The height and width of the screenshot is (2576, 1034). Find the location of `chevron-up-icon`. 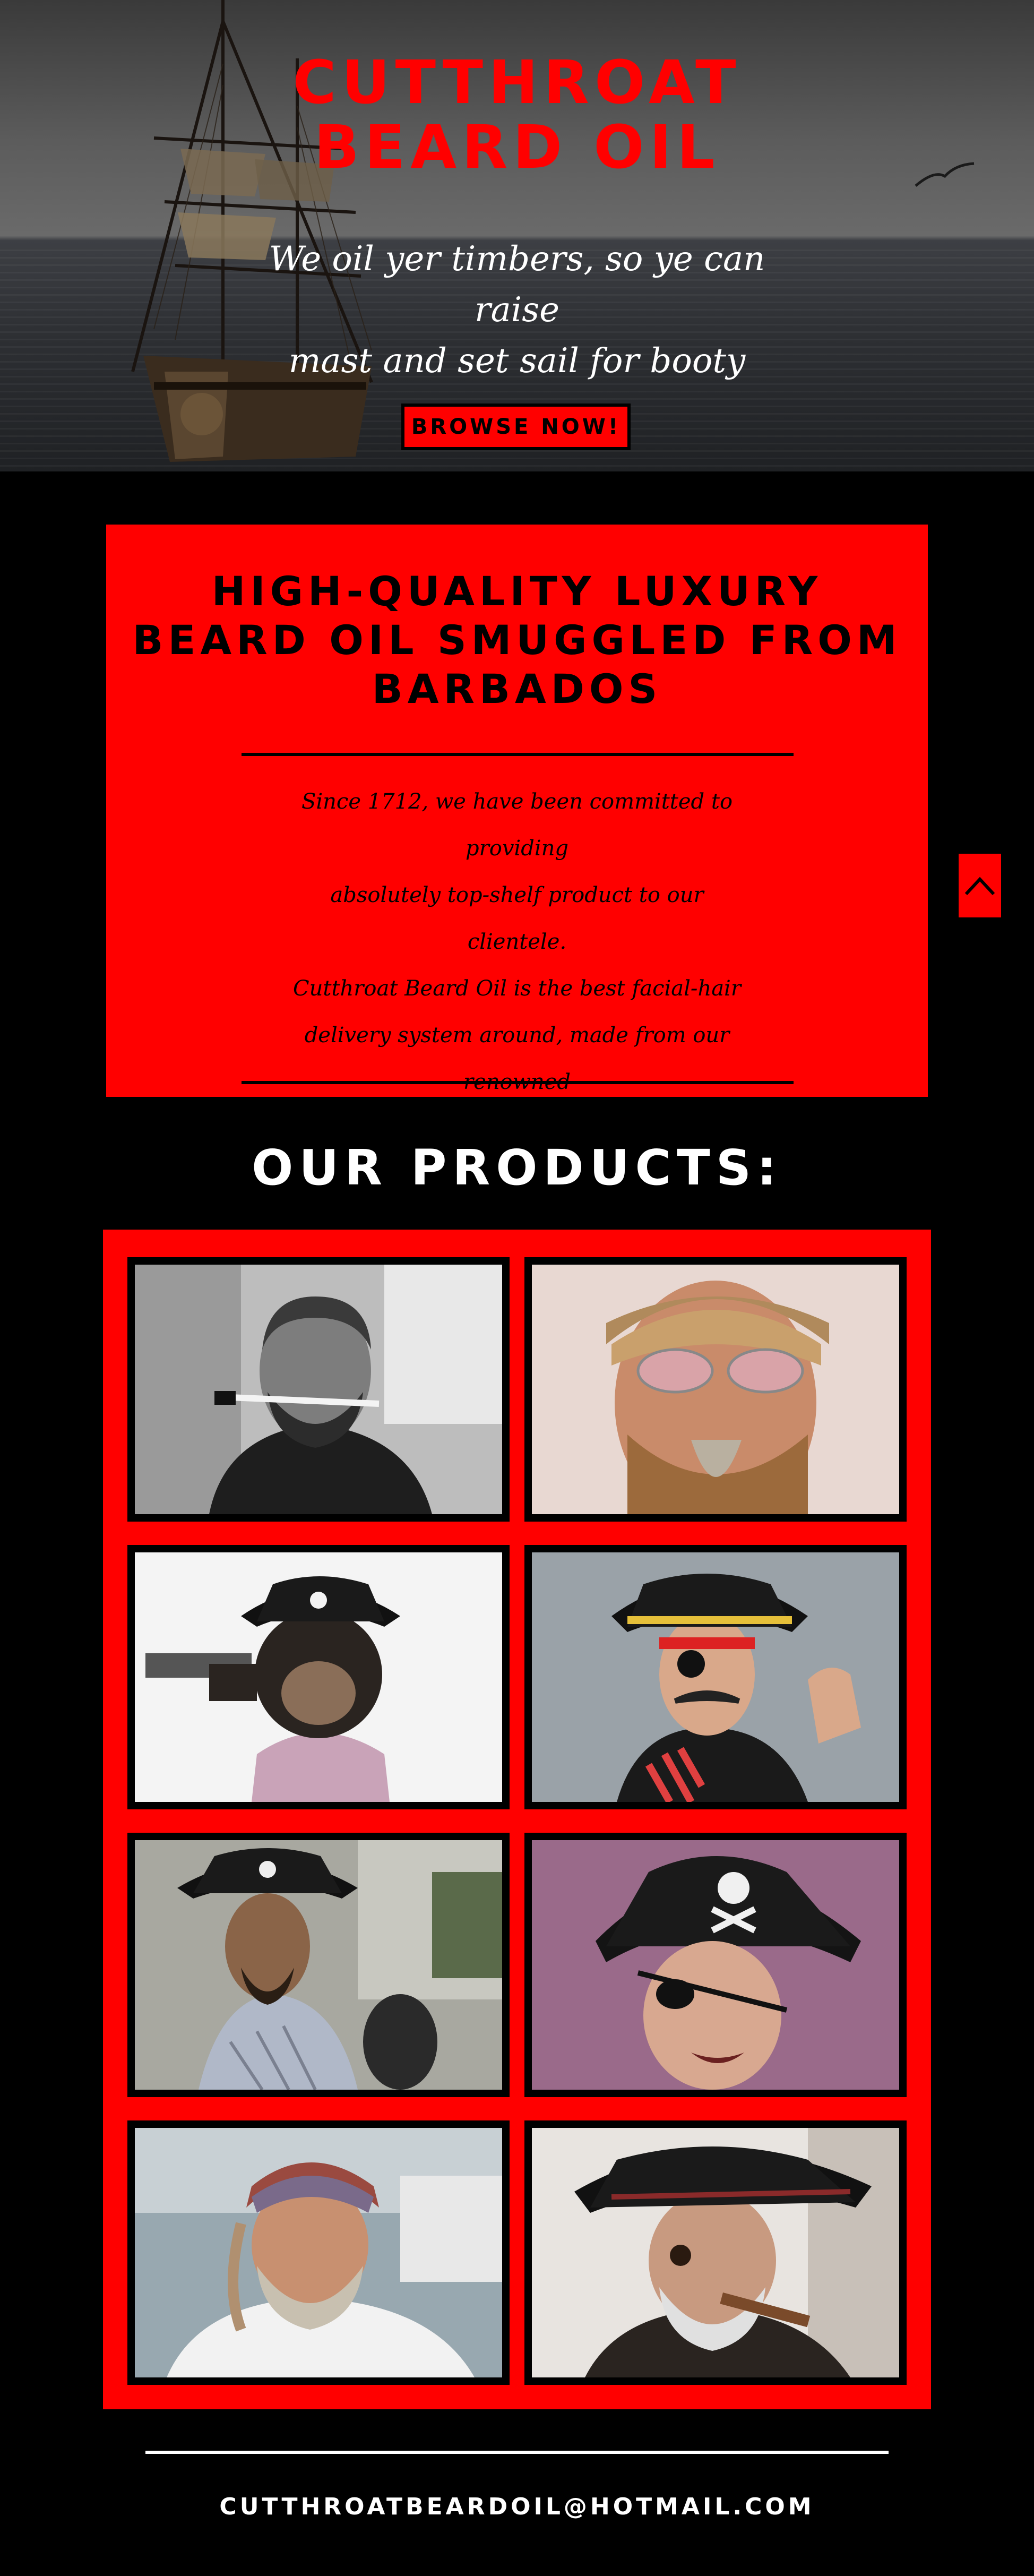

chevron-up-icon is located at coordinates (979, 887).